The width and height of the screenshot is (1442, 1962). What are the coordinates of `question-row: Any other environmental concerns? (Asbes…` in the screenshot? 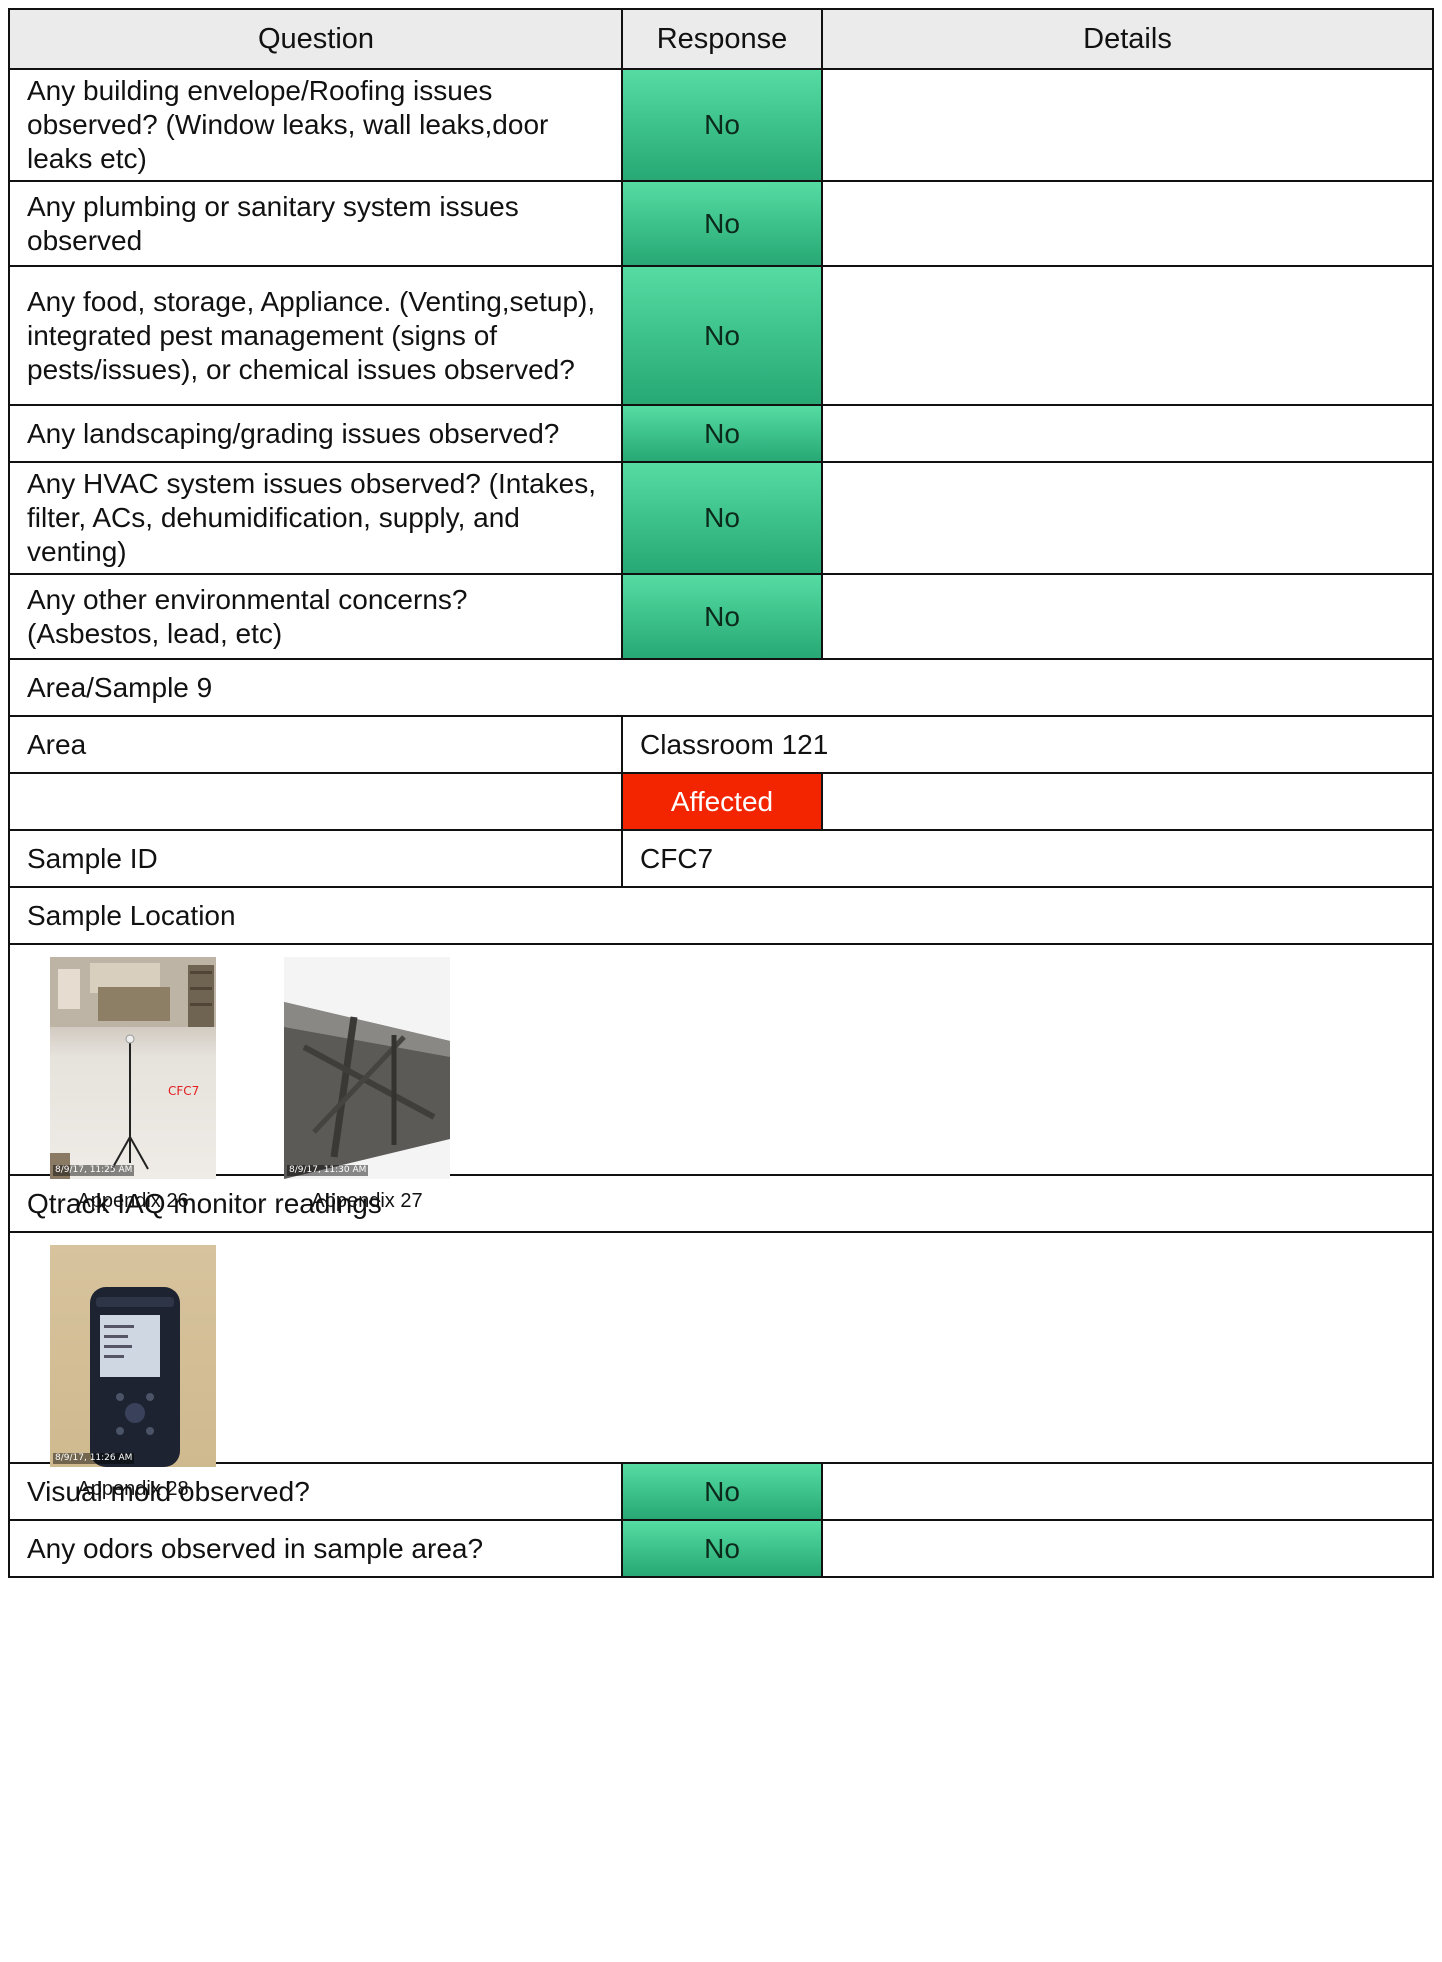 It's located at (722, 617).